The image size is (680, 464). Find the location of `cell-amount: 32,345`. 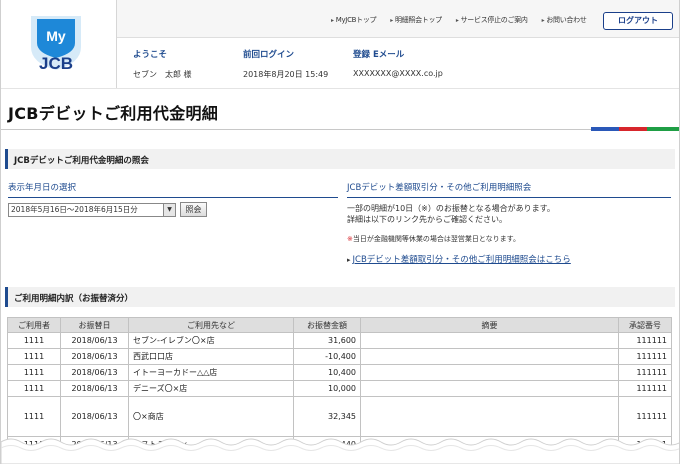

cell-amount: 32,345 is located at coordinates (327, 416).